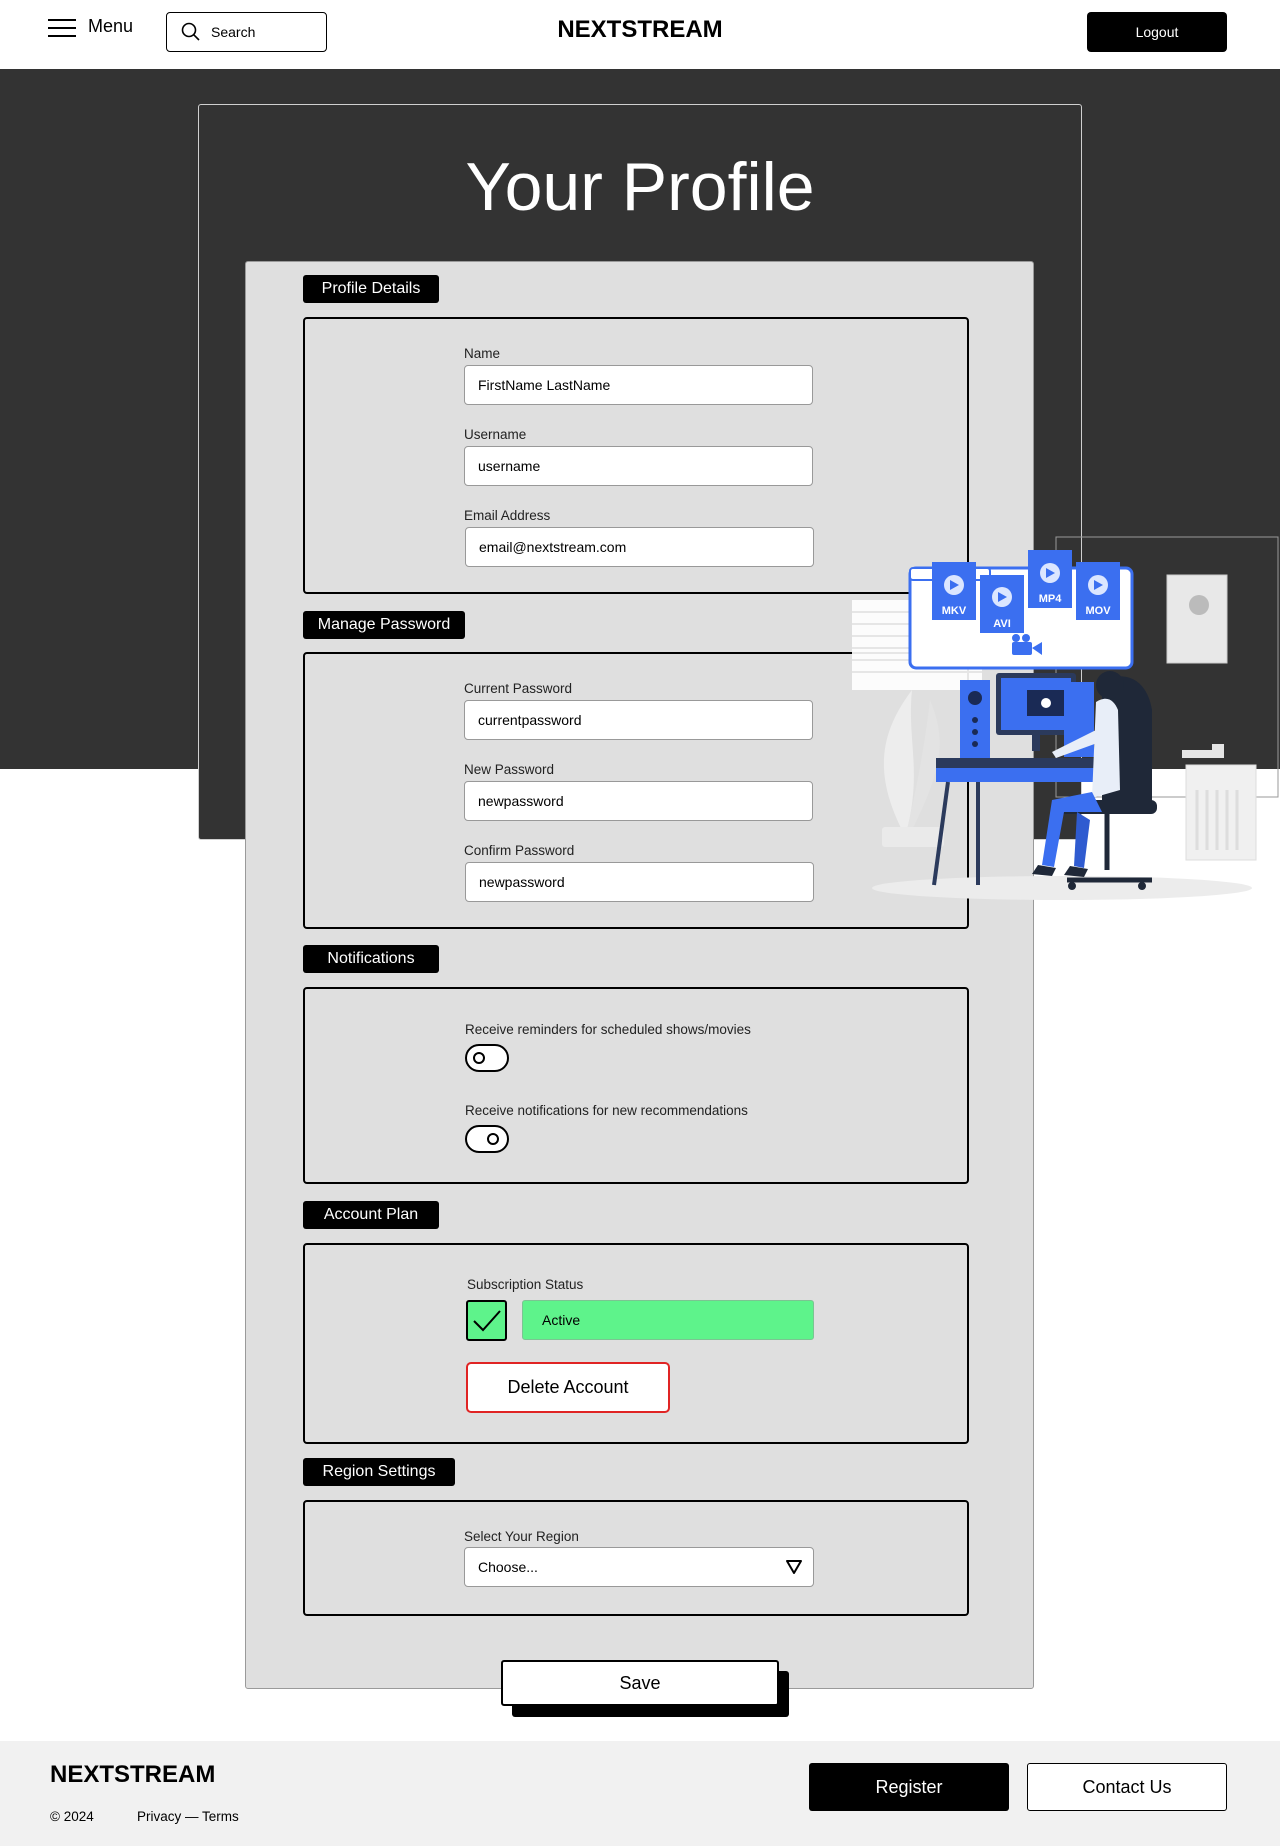 The image size is (1280, 1846). Describe the element at coordinates (975, 698) in the screenshot. I see `illus-speaker-cone` at that location.